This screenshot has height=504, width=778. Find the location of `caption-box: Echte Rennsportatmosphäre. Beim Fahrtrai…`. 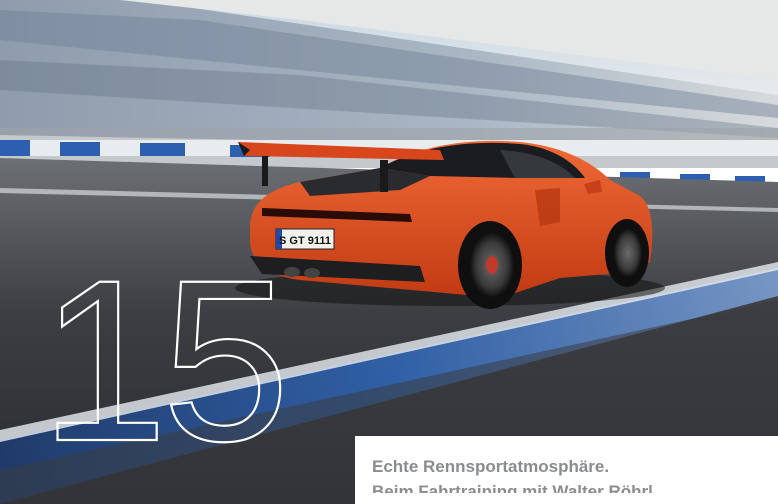

caption-box: Echte Rennsportatmosphäre. Beim Fahrtrai… is located at coordinates (566, 470).